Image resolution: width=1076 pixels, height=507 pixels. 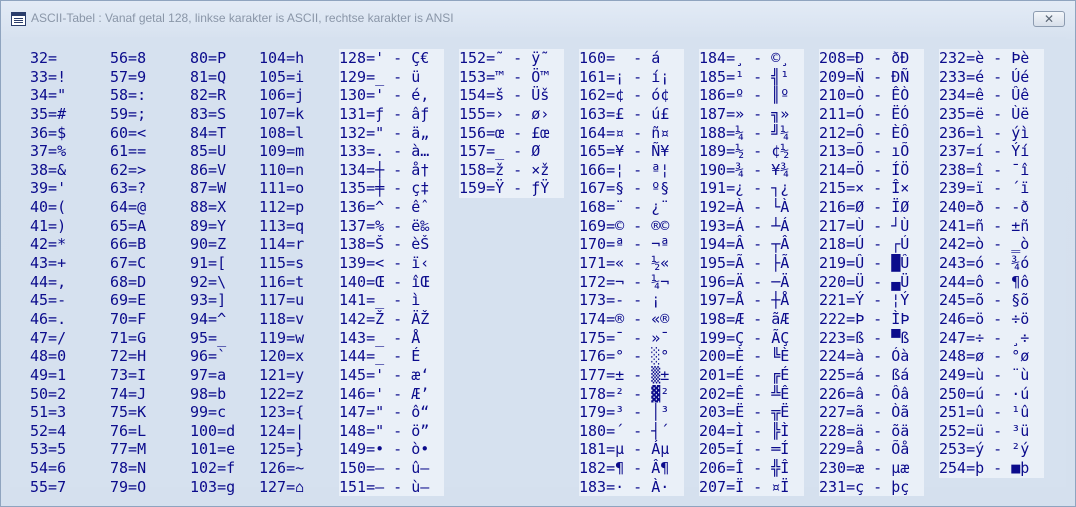 I want to click on ascii-entry: 252=ü - ³ü, so click(x=984, y=430).